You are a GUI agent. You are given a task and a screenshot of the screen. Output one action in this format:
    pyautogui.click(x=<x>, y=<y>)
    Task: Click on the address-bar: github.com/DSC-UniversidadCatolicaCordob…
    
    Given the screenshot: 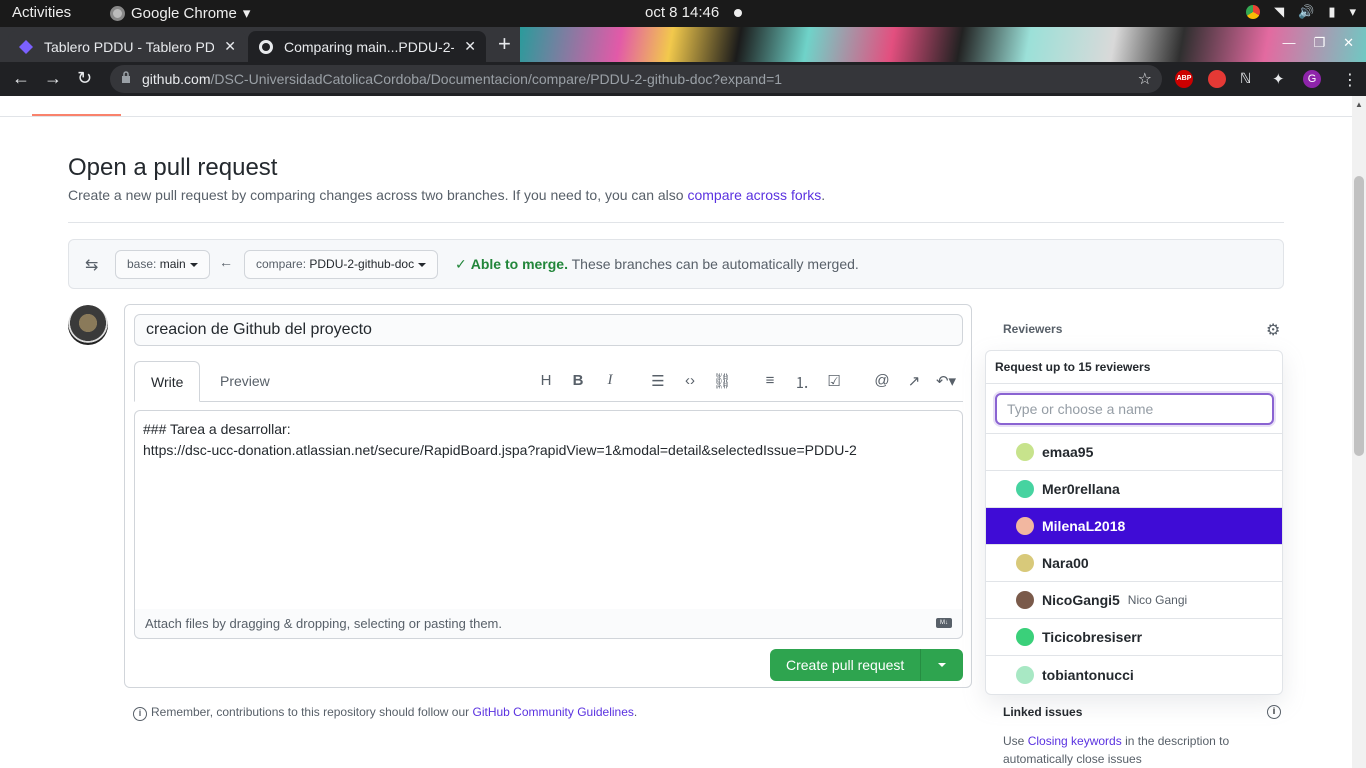 What is the action you would take?
    pyautogui.click(x=636, y=79)
    